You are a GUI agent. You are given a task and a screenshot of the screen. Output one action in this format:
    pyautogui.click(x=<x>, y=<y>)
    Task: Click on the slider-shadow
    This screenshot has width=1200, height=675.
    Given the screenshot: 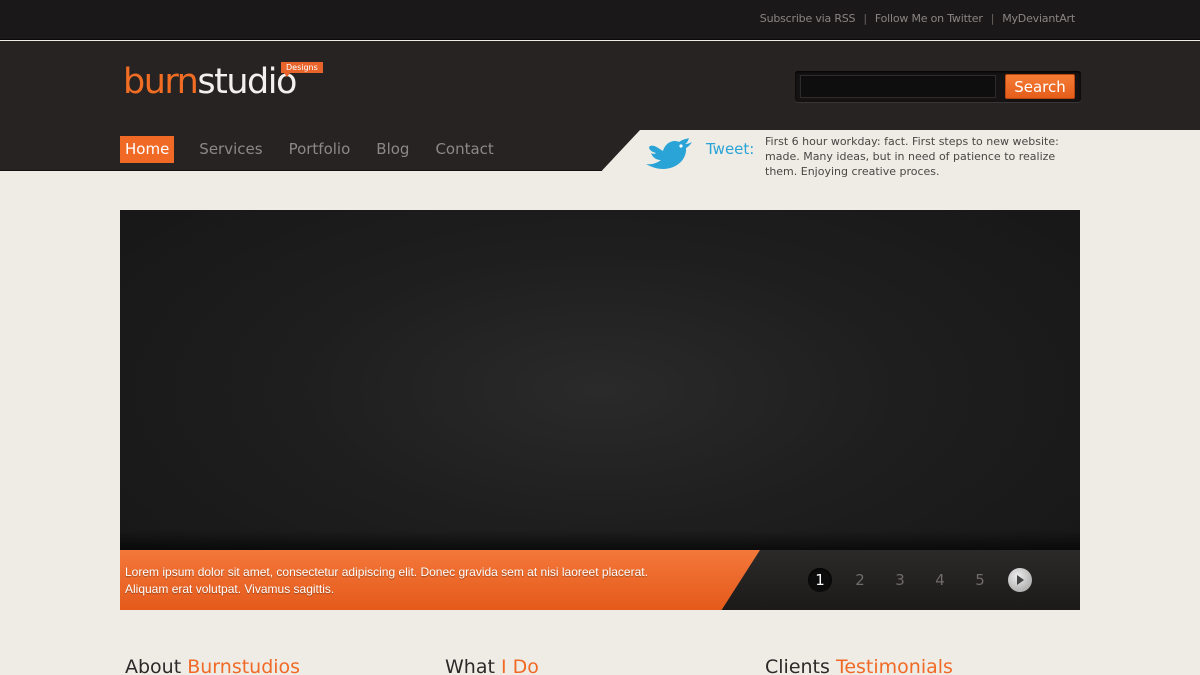 What is the action you would take?
    pyautogui.click(x=600, y=540)
    